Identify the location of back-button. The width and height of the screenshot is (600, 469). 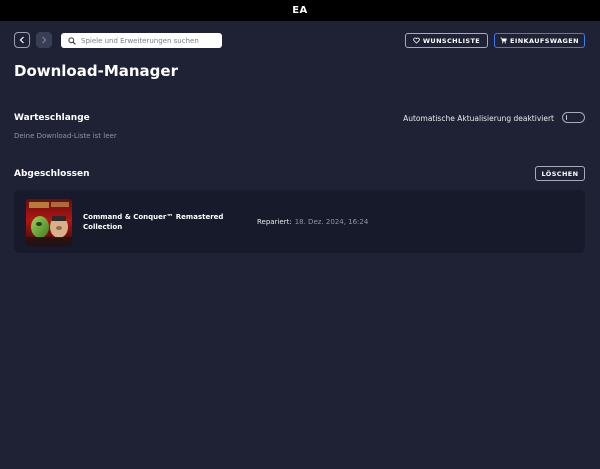
(22, 40).